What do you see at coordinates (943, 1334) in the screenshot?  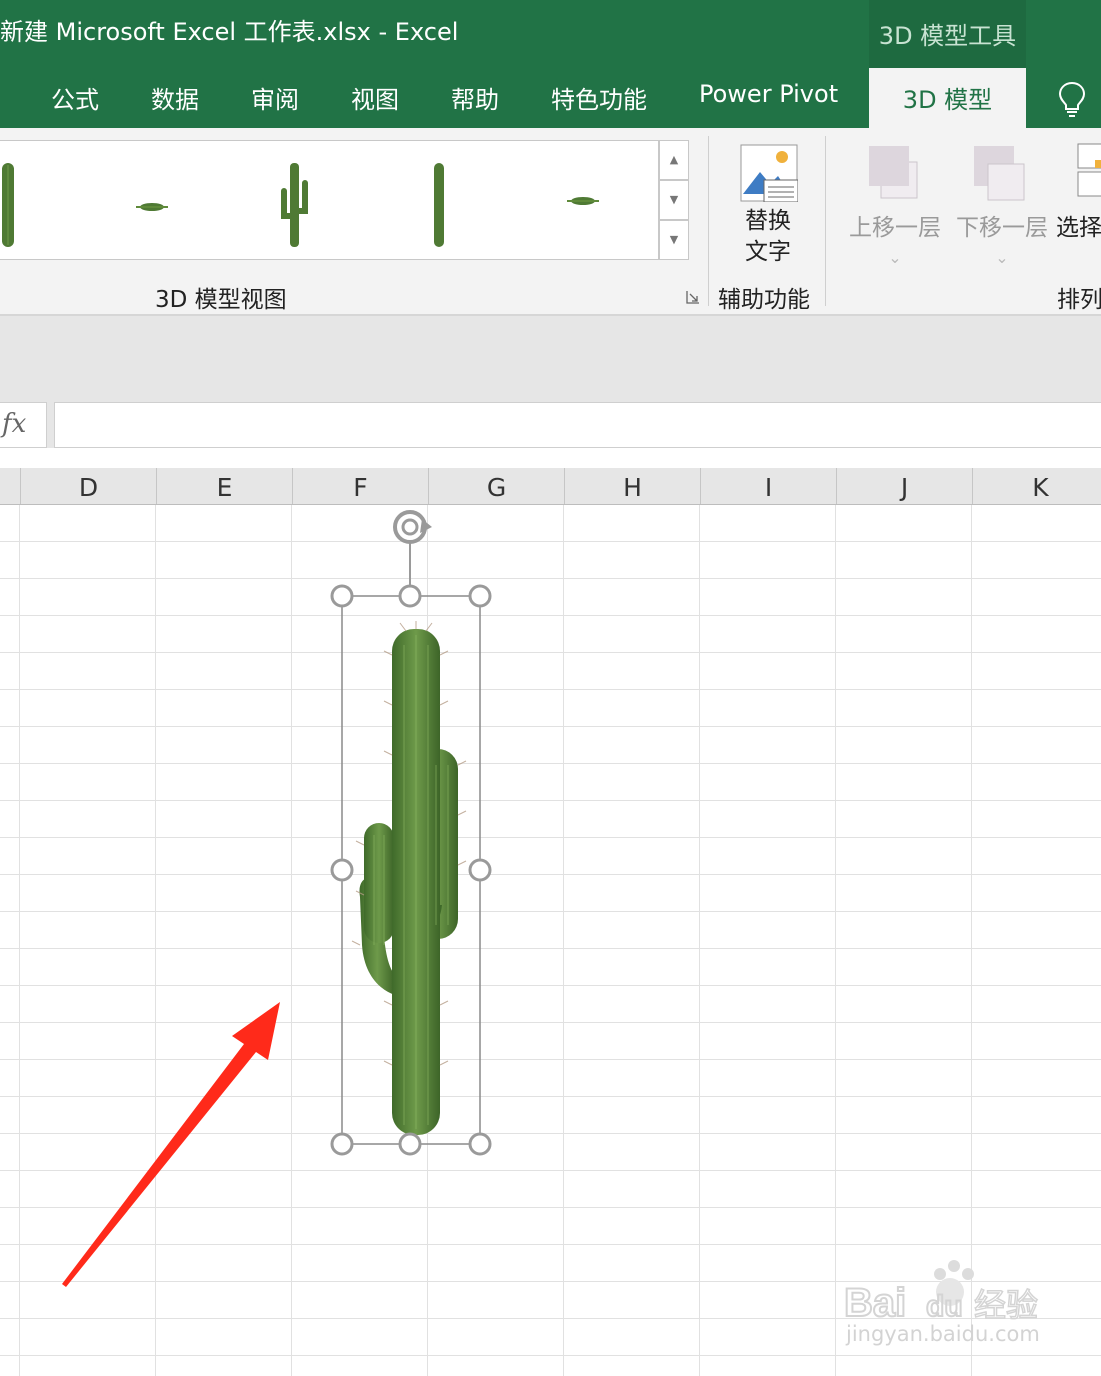 I see `watermark-url: jingyan.baidu.com` at bounding box center [943, 1334].